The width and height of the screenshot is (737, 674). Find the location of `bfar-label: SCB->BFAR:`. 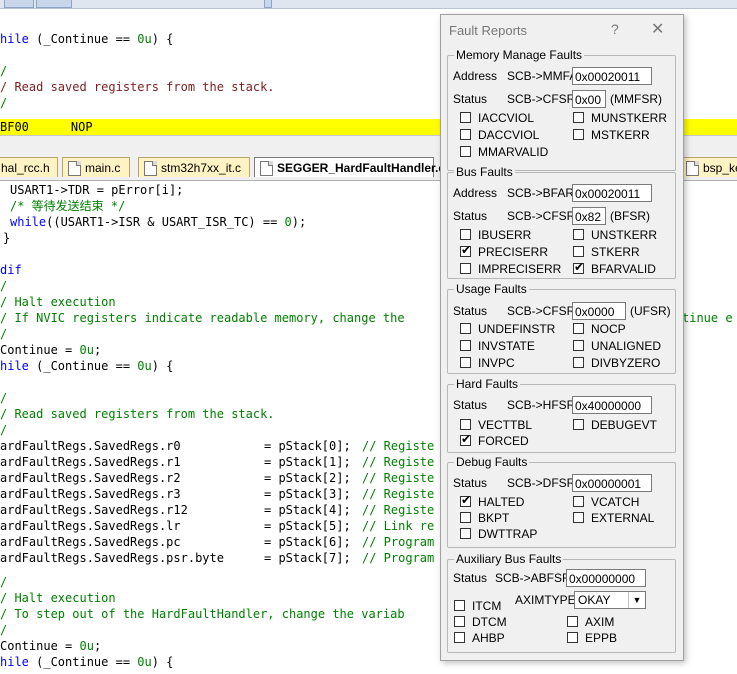

bfar-label: SCB->BFAR: is located at coordinates (542, 193).